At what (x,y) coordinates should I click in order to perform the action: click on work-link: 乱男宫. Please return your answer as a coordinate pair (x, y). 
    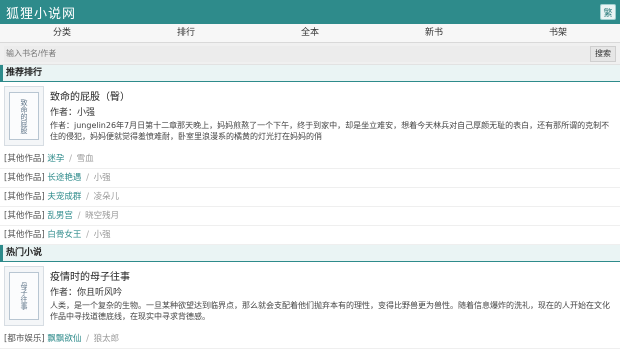
    Looking at the image, I should click on (60, 216).